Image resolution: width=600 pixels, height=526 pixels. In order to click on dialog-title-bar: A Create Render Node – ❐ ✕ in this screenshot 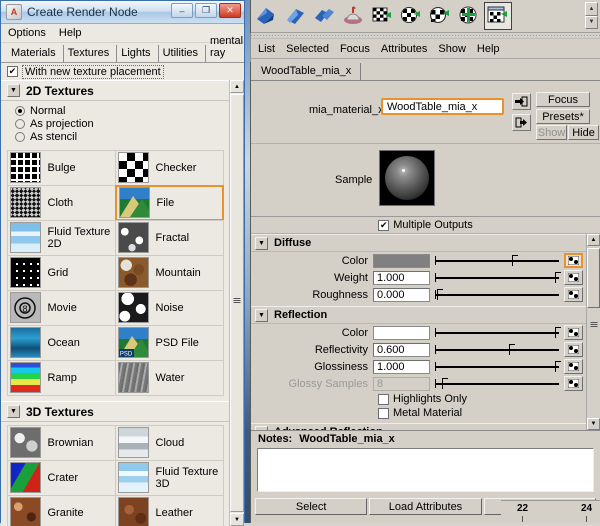, I will do `click(122, 12)`.